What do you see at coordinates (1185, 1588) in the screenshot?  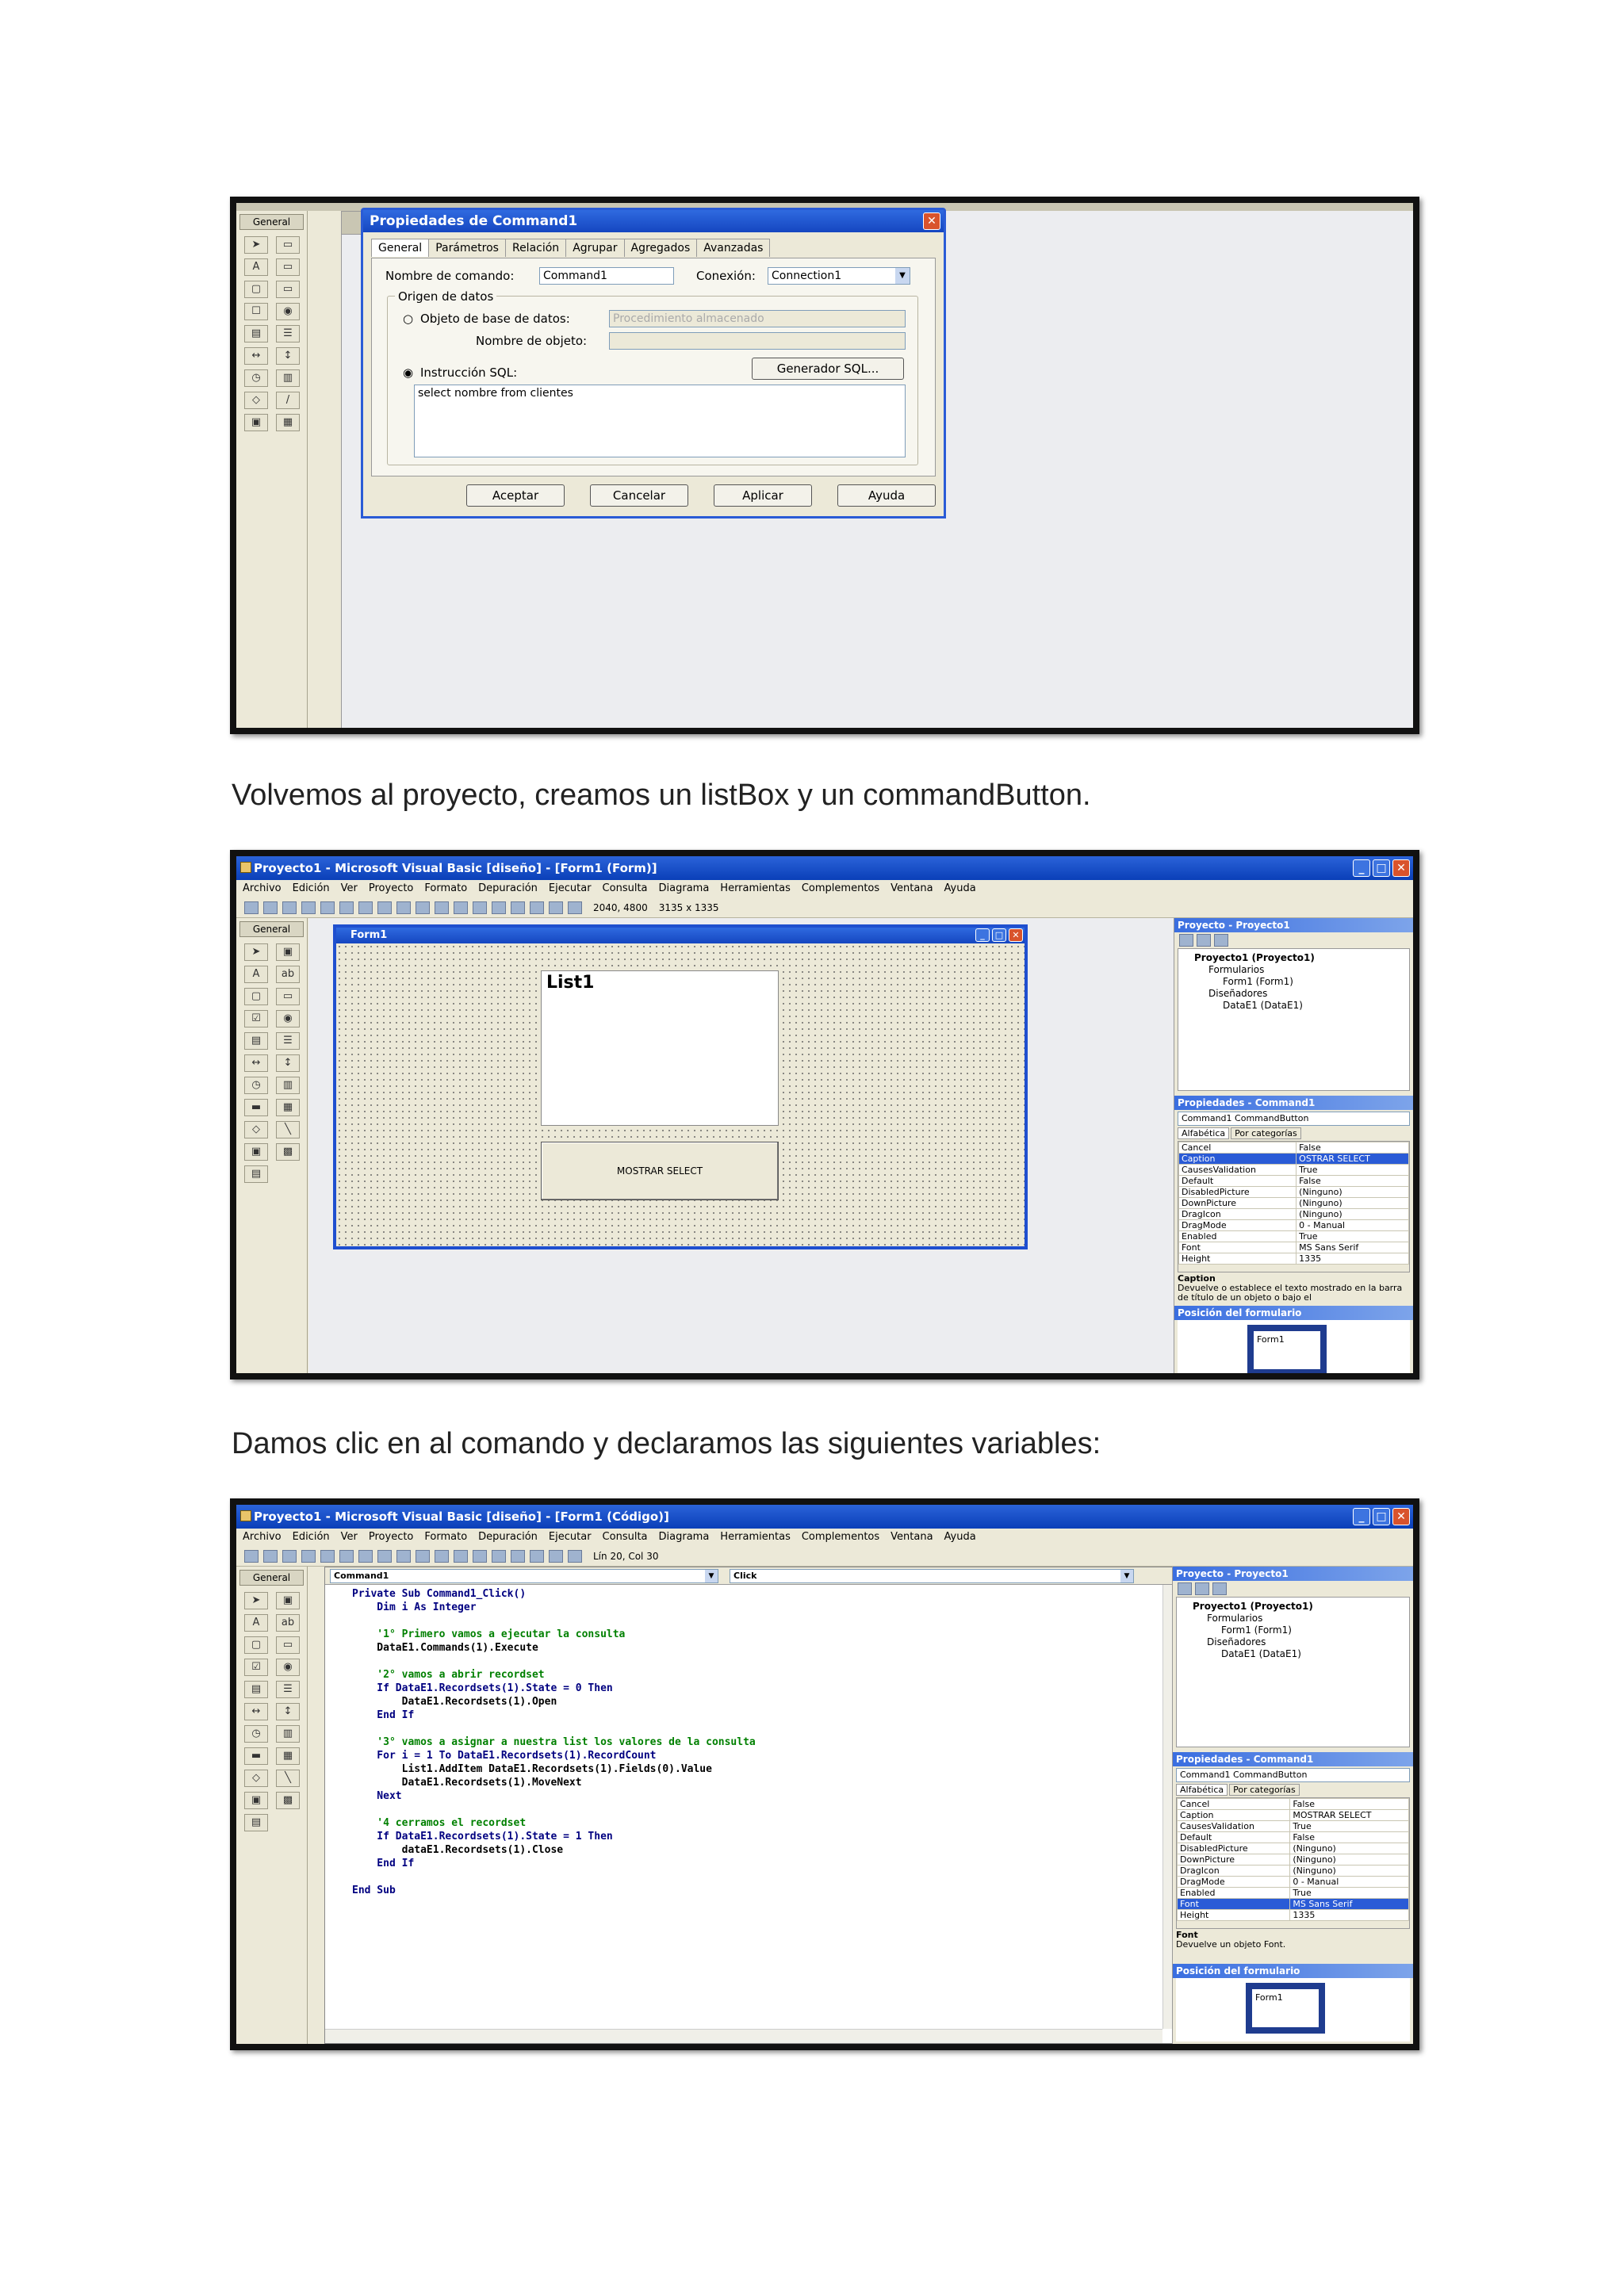 I see `view-code-icon` at bounding box center [1185, 1588].